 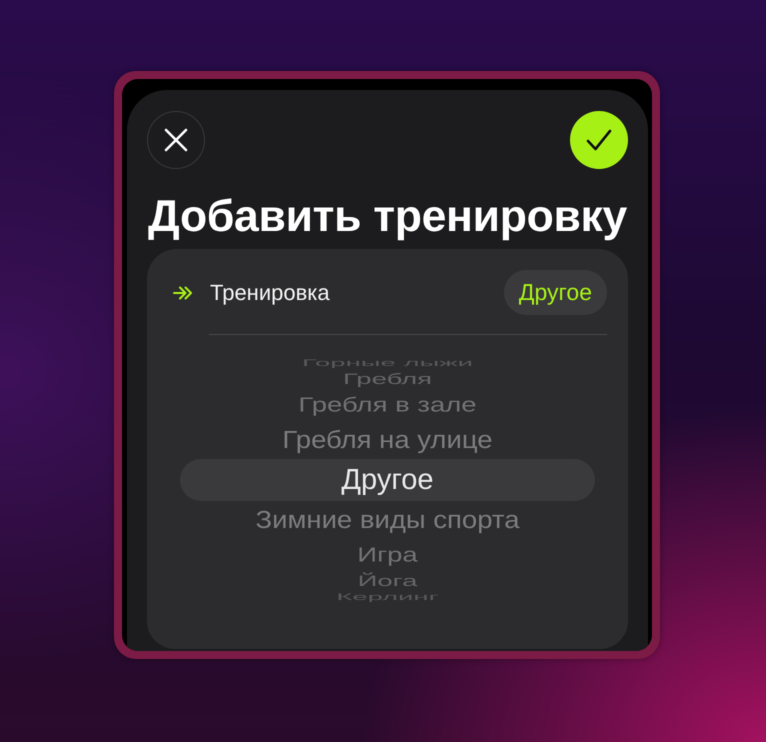 I want to click on sheet-title: Добавить тренировку, so click(x=387, y=217).